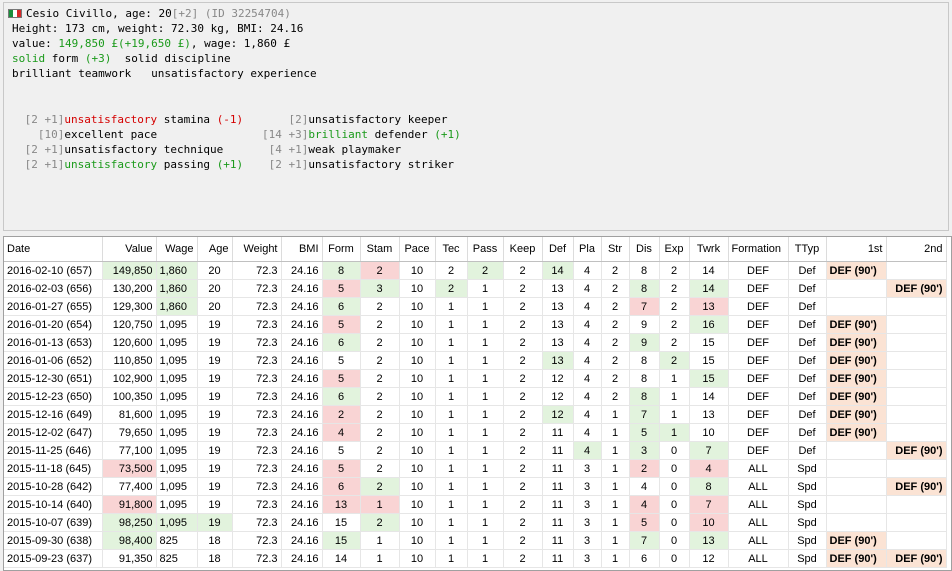  I want to click on cell-1st, so click(856, 504).